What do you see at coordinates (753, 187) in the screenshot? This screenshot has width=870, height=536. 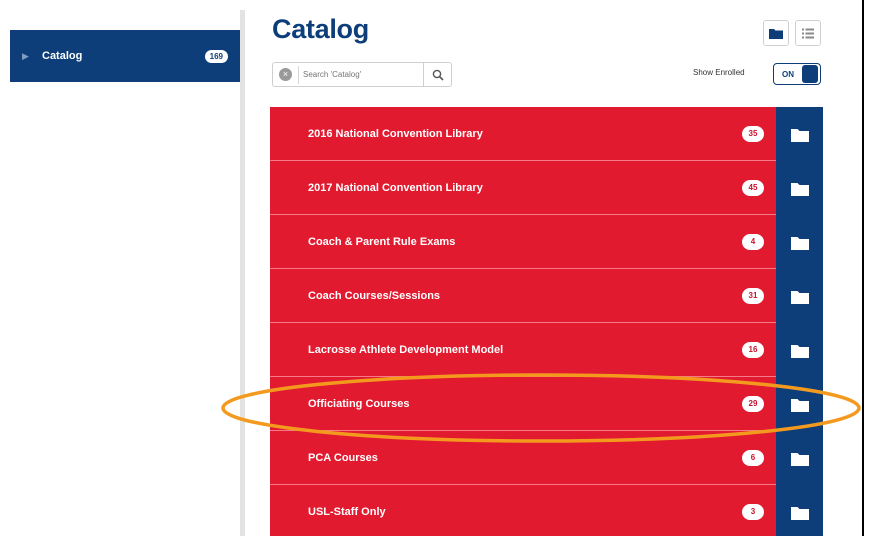 I see `catalog-row-count: 45` at bounding box center [753, 187].